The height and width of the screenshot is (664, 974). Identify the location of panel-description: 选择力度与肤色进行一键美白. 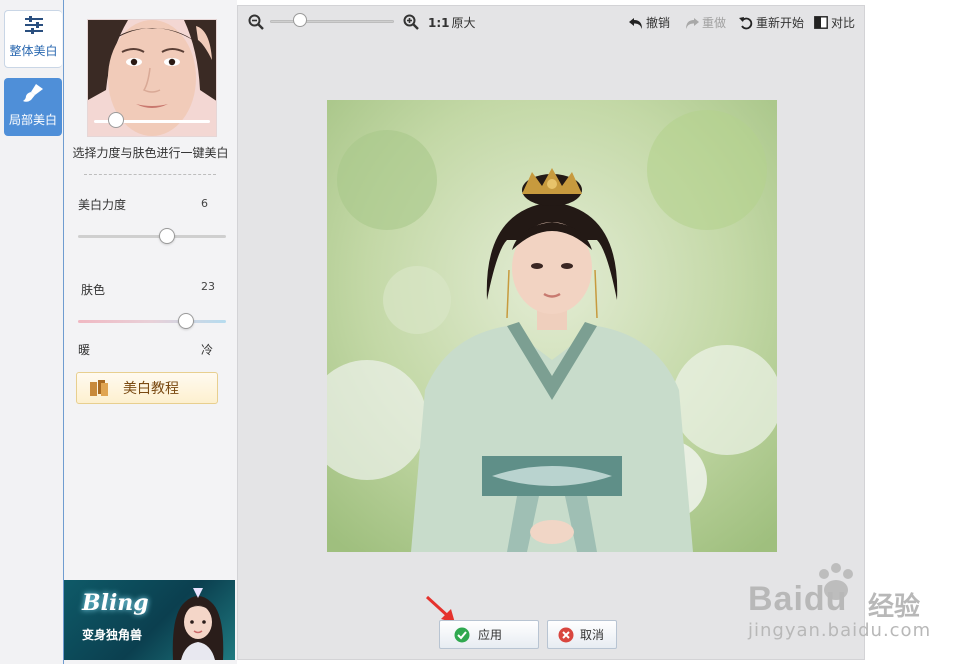
(150, 153).